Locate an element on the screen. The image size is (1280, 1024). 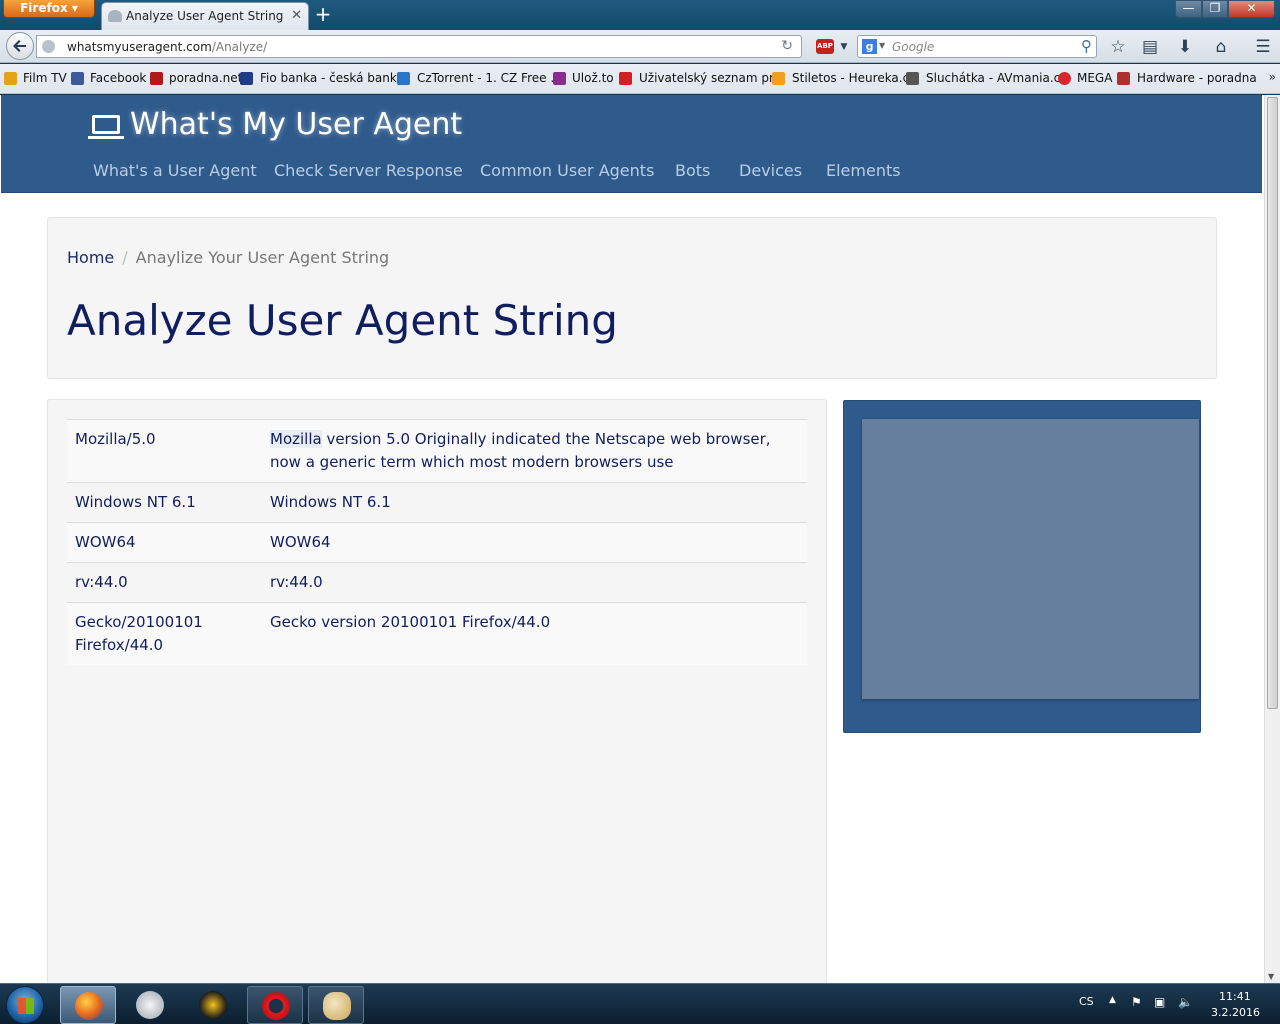
nav-devices: Devices is located at coordinates (770, 170).